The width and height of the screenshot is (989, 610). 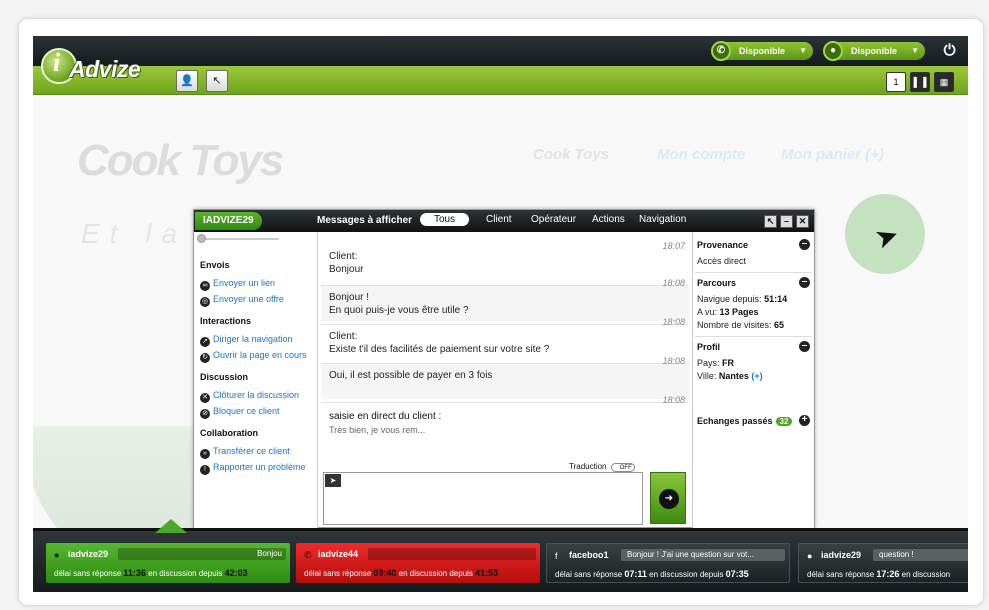 I want to click on phone-status-label: Disponible, so click(x=762, y=51).